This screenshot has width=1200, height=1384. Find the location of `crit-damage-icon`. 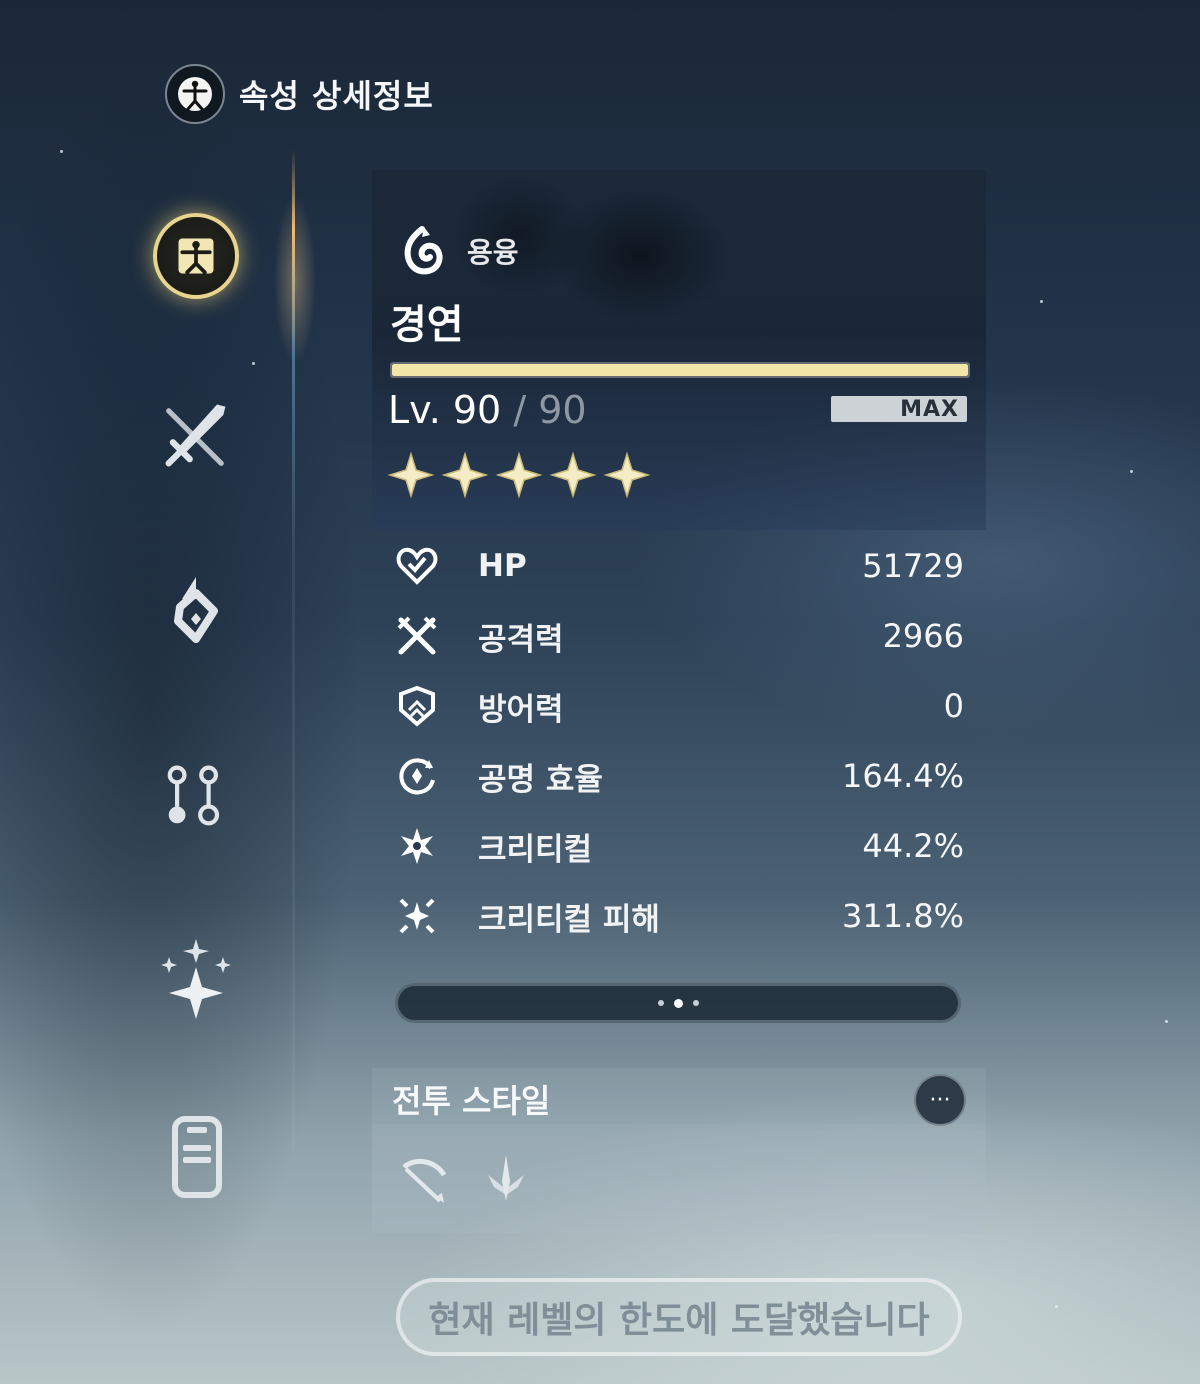

crit-damage-icon is located at coordinates (417, 916).